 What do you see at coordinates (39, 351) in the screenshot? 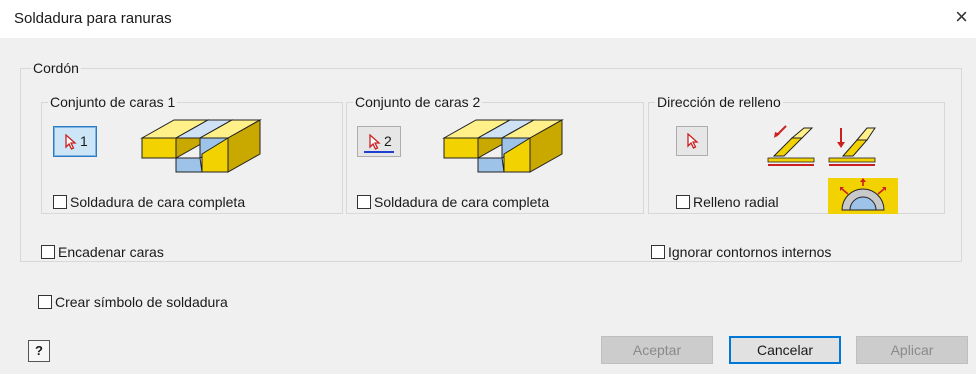
I see `help-icon: ?` at bounding box center [39, 351].